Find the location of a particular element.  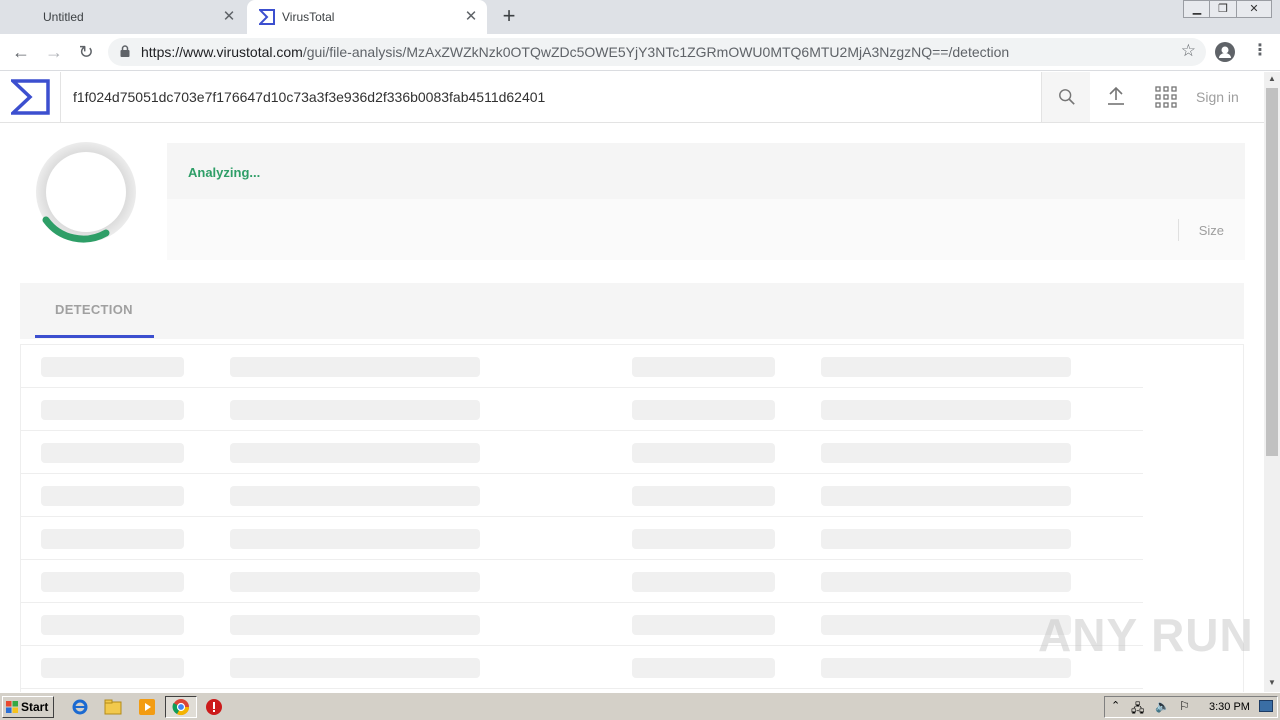

clock: 3:30 PM is located at coordinates (1229, 707).